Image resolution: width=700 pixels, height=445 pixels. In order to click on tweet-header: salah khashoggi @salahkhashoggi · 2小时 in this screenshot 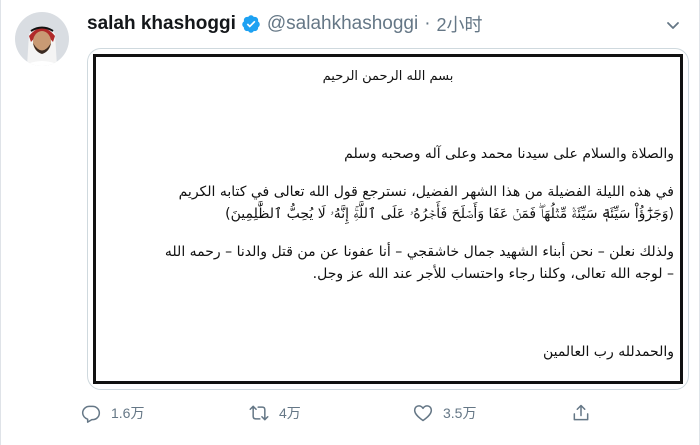, I will do `click(285, 24)`.